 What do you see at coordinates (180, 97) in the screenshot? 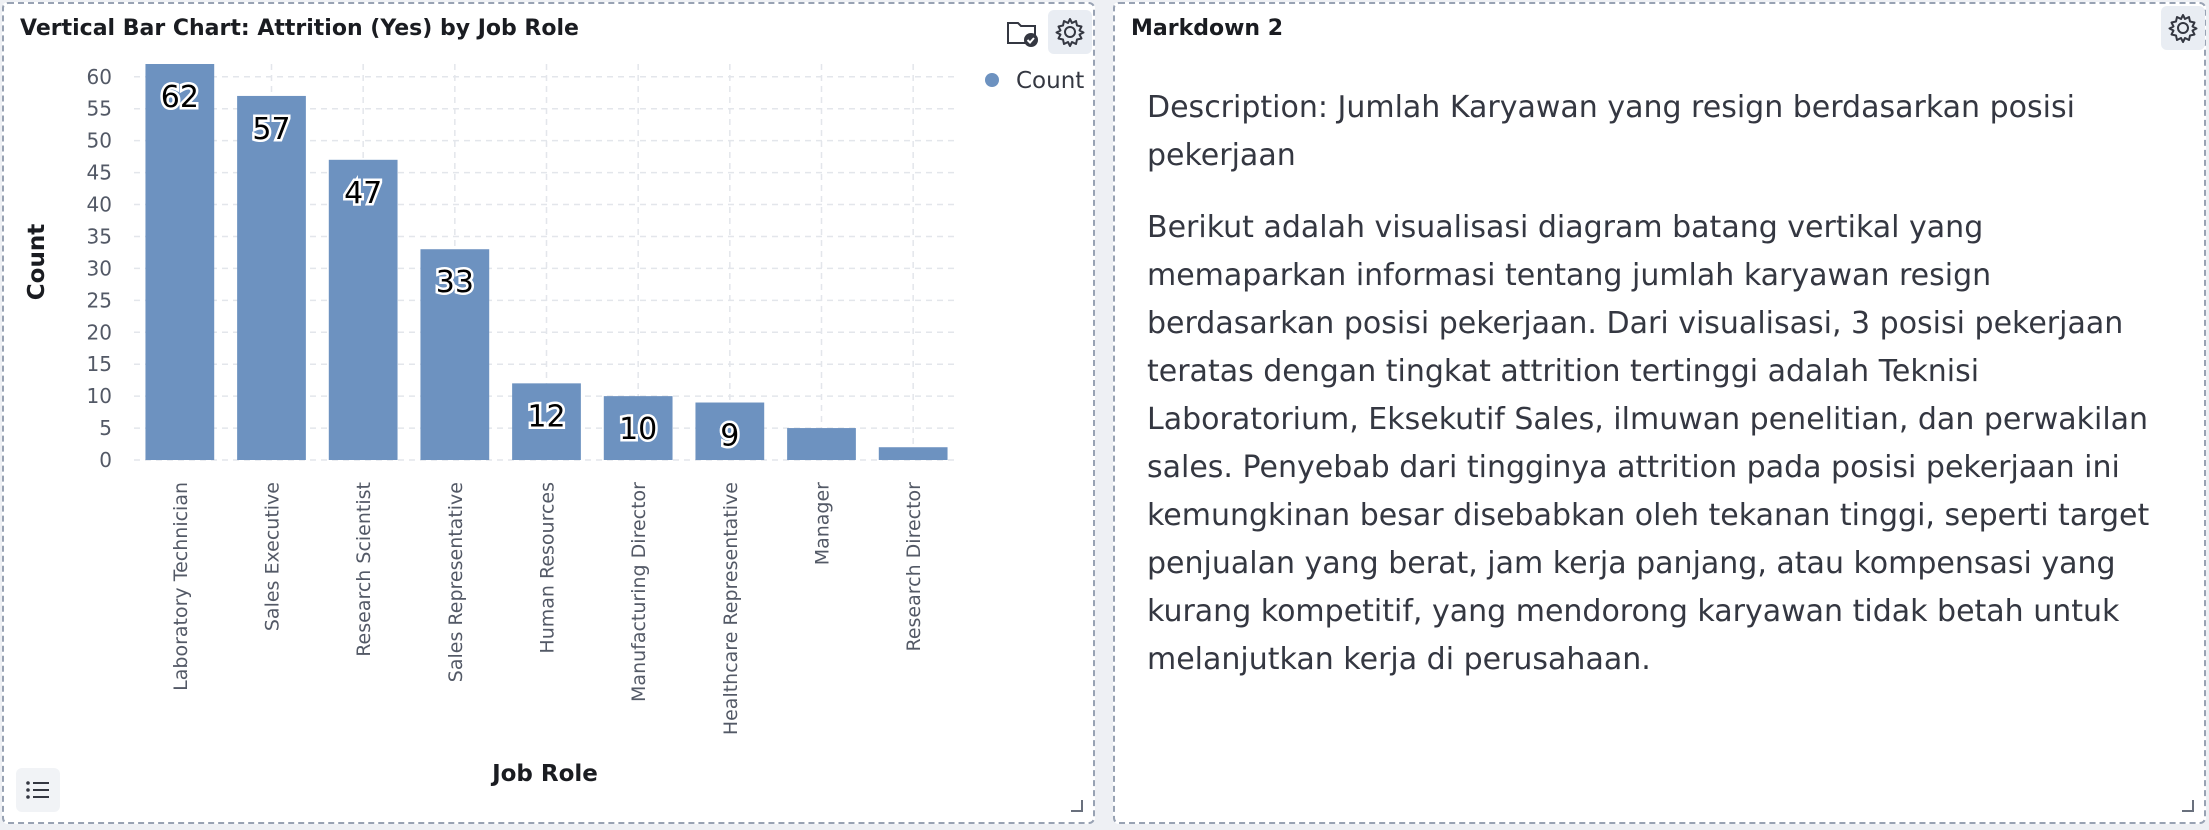
I see `bar-data-label: 62` at bounding box center [180, 97].